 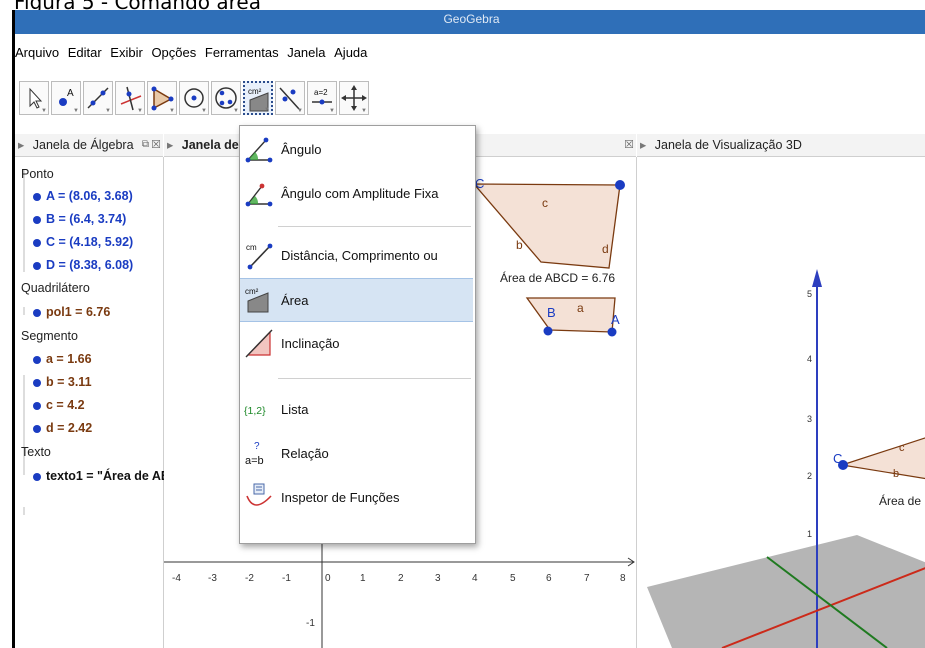 I want to click on algebra-item-pol1: pol1 = 6.76, so click(x=71, y=312).